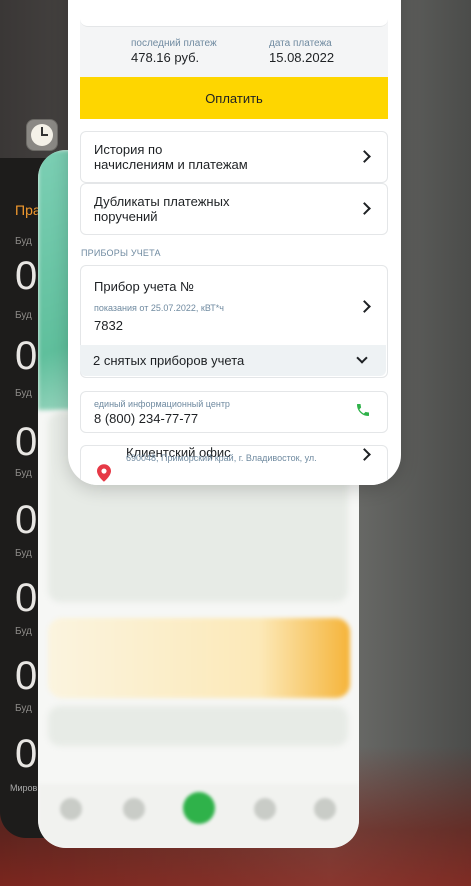 This screenshot has width=471, height=886. What do you see at coordinates (24, 788) in the screenshot?
I see `world-clock-tab: Миров` at bounding box center [24, 788].